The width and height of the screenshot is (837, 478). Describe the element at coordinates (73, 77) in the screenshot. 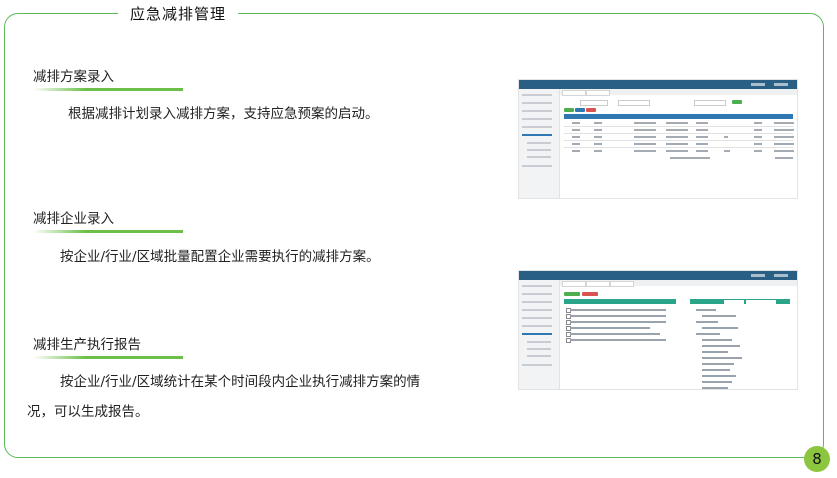

I see `section-heading-plan-entry: 减排方案录入` at that location.